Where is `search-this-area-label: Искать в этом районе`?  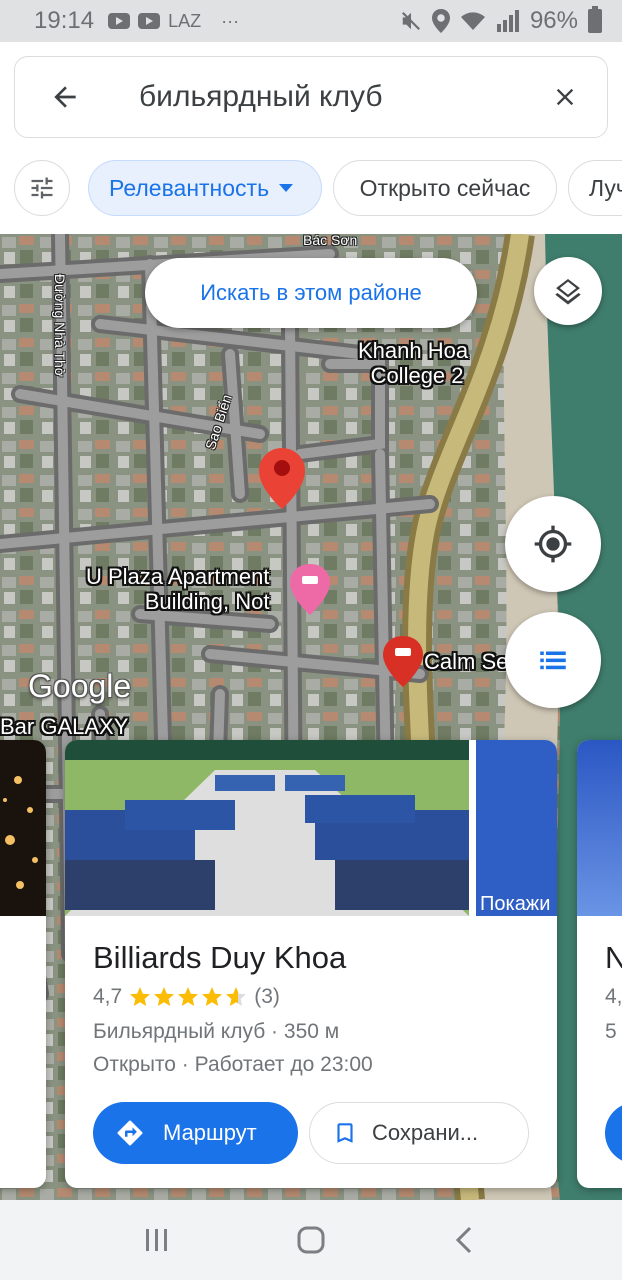
search-this-area-label: Искать в этом районе is located at coordinates (311, 292).